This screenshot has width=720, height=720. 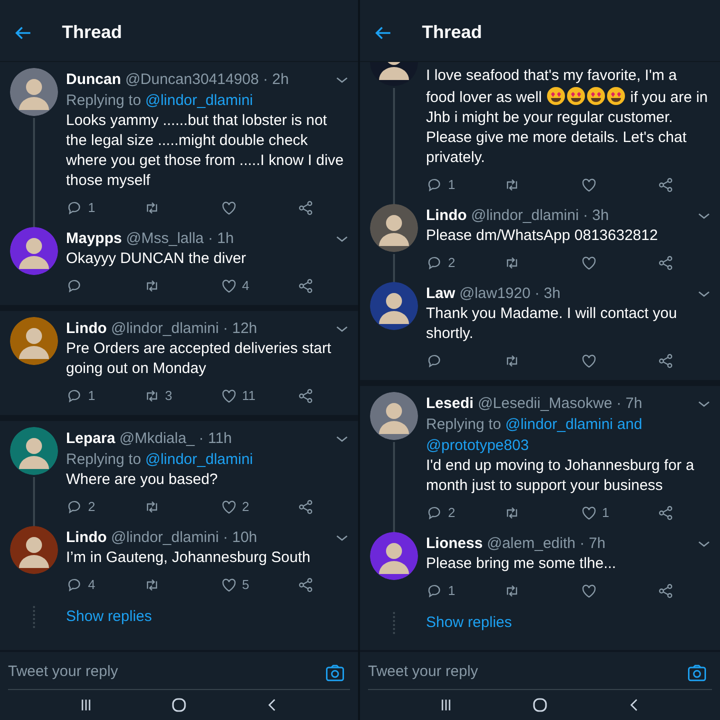 What do you see at coordinates (441, 293) in the screenshot?
I see `author-name: Law` at bounding box center [441, 293].